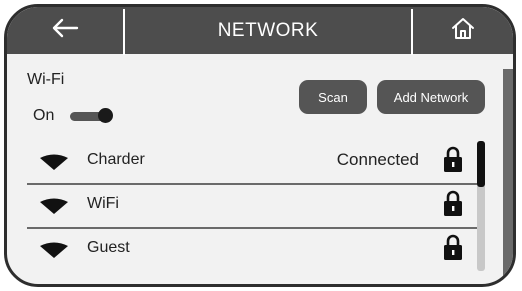  I want to click on network-ssid: Guest, so click(108, 247).